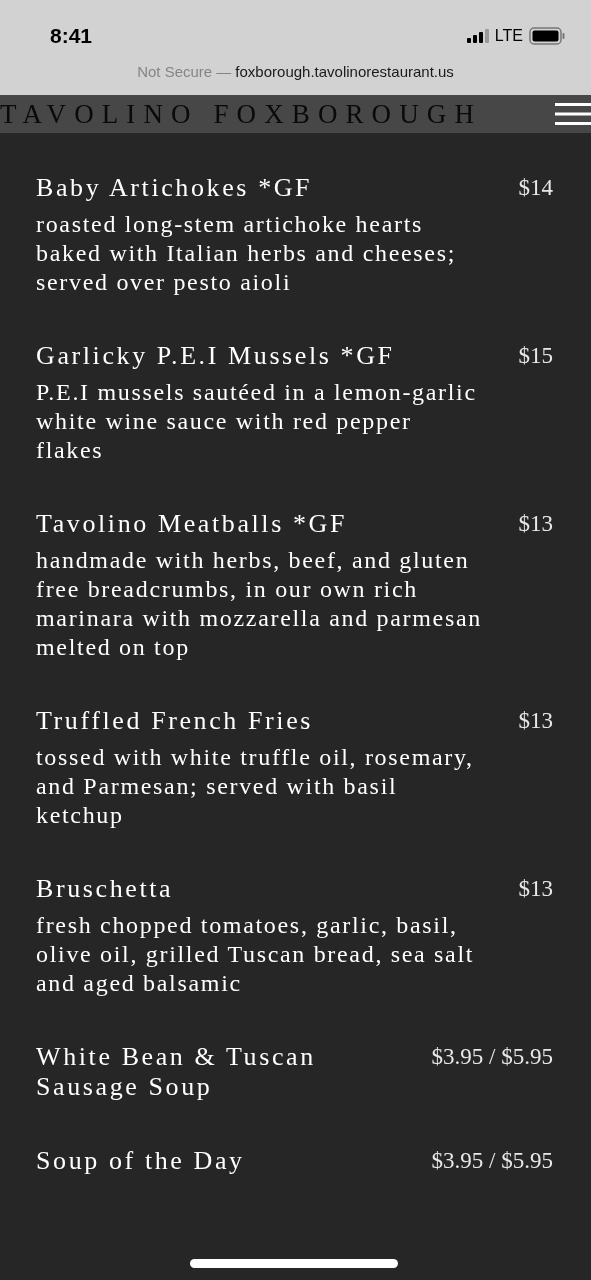 This screenshot has width=591, height=1280. What do you see at coordinates (573, 114) in the screenshot?
I see `menu-icon` at bounding box center [573, 114].